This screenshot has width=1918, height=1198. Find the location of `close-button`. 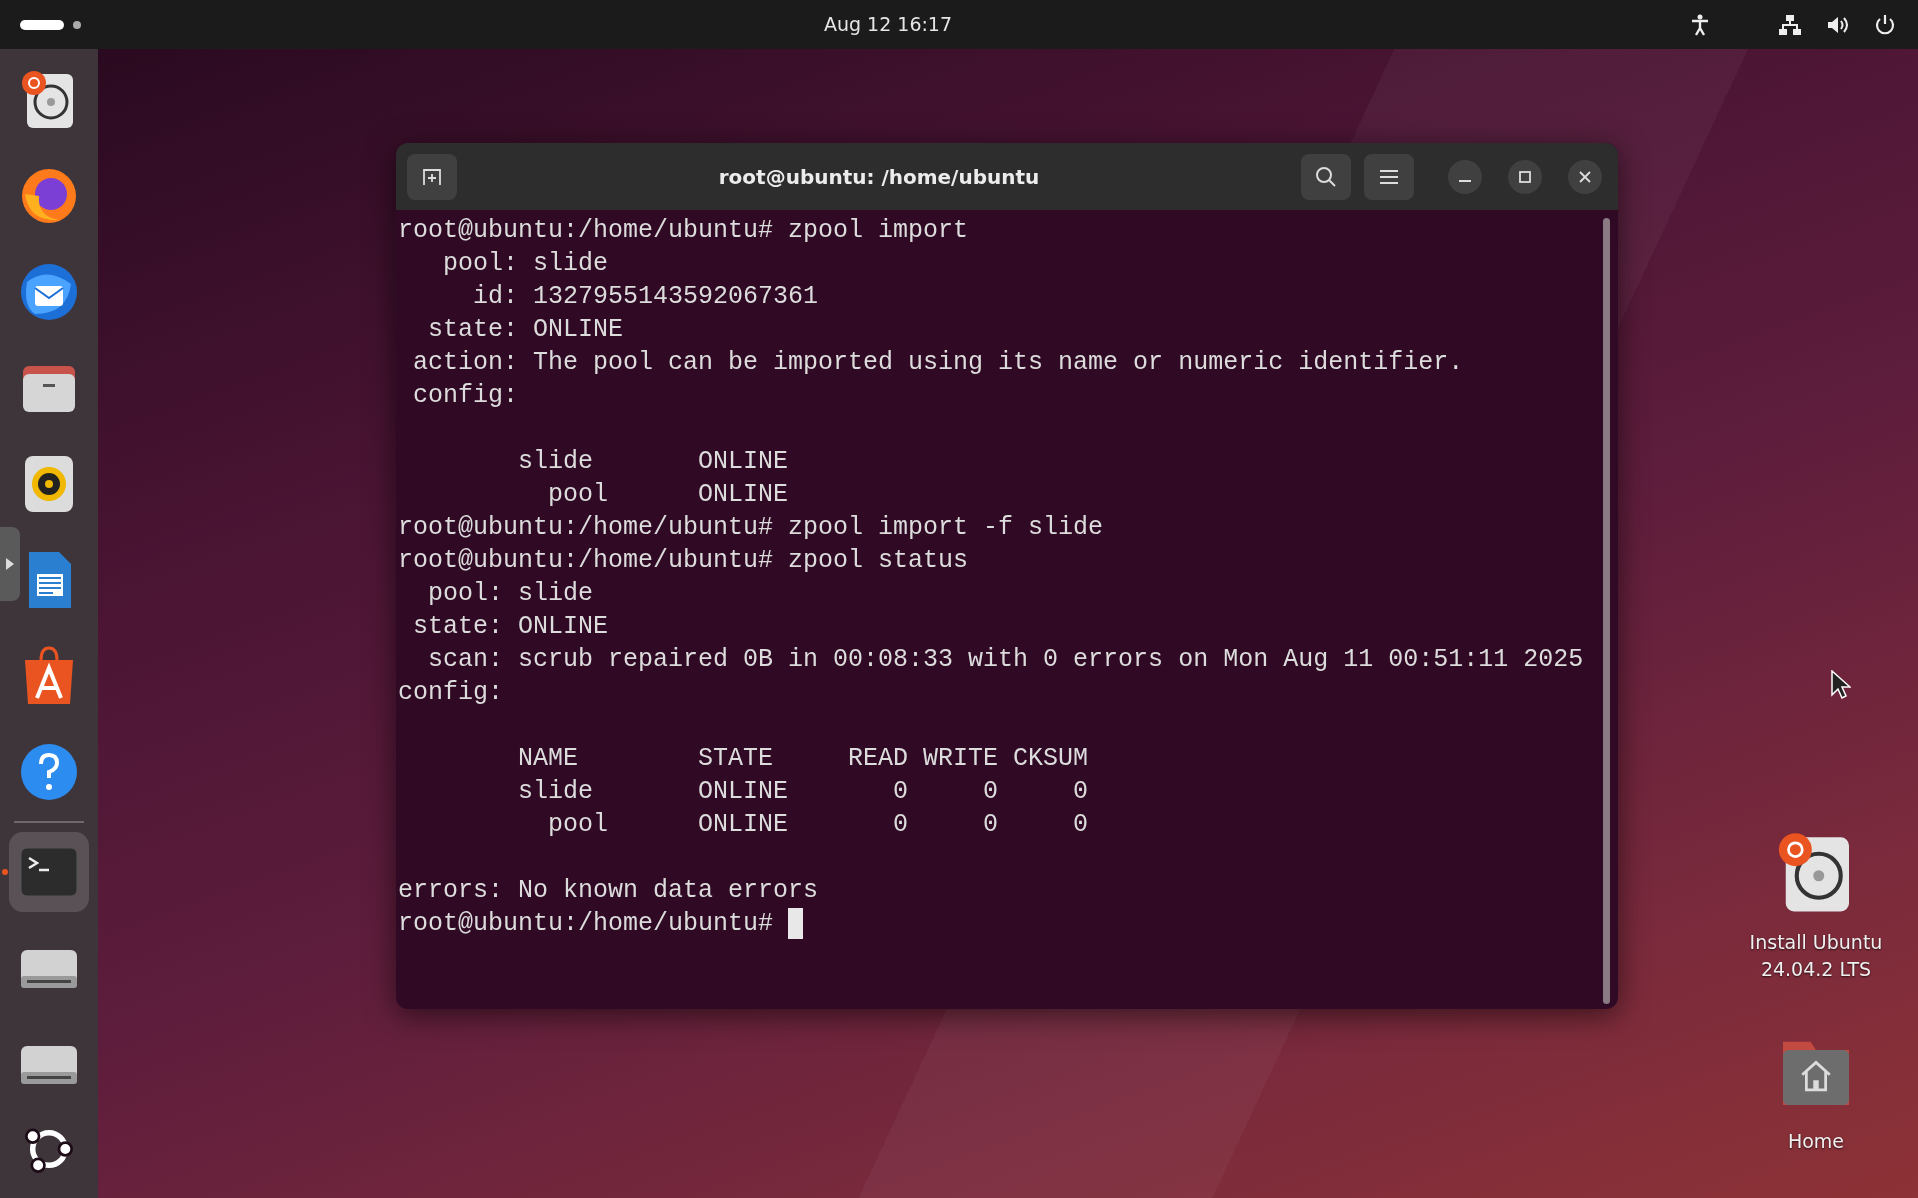

close-button is located at coordinates (1585, 176).